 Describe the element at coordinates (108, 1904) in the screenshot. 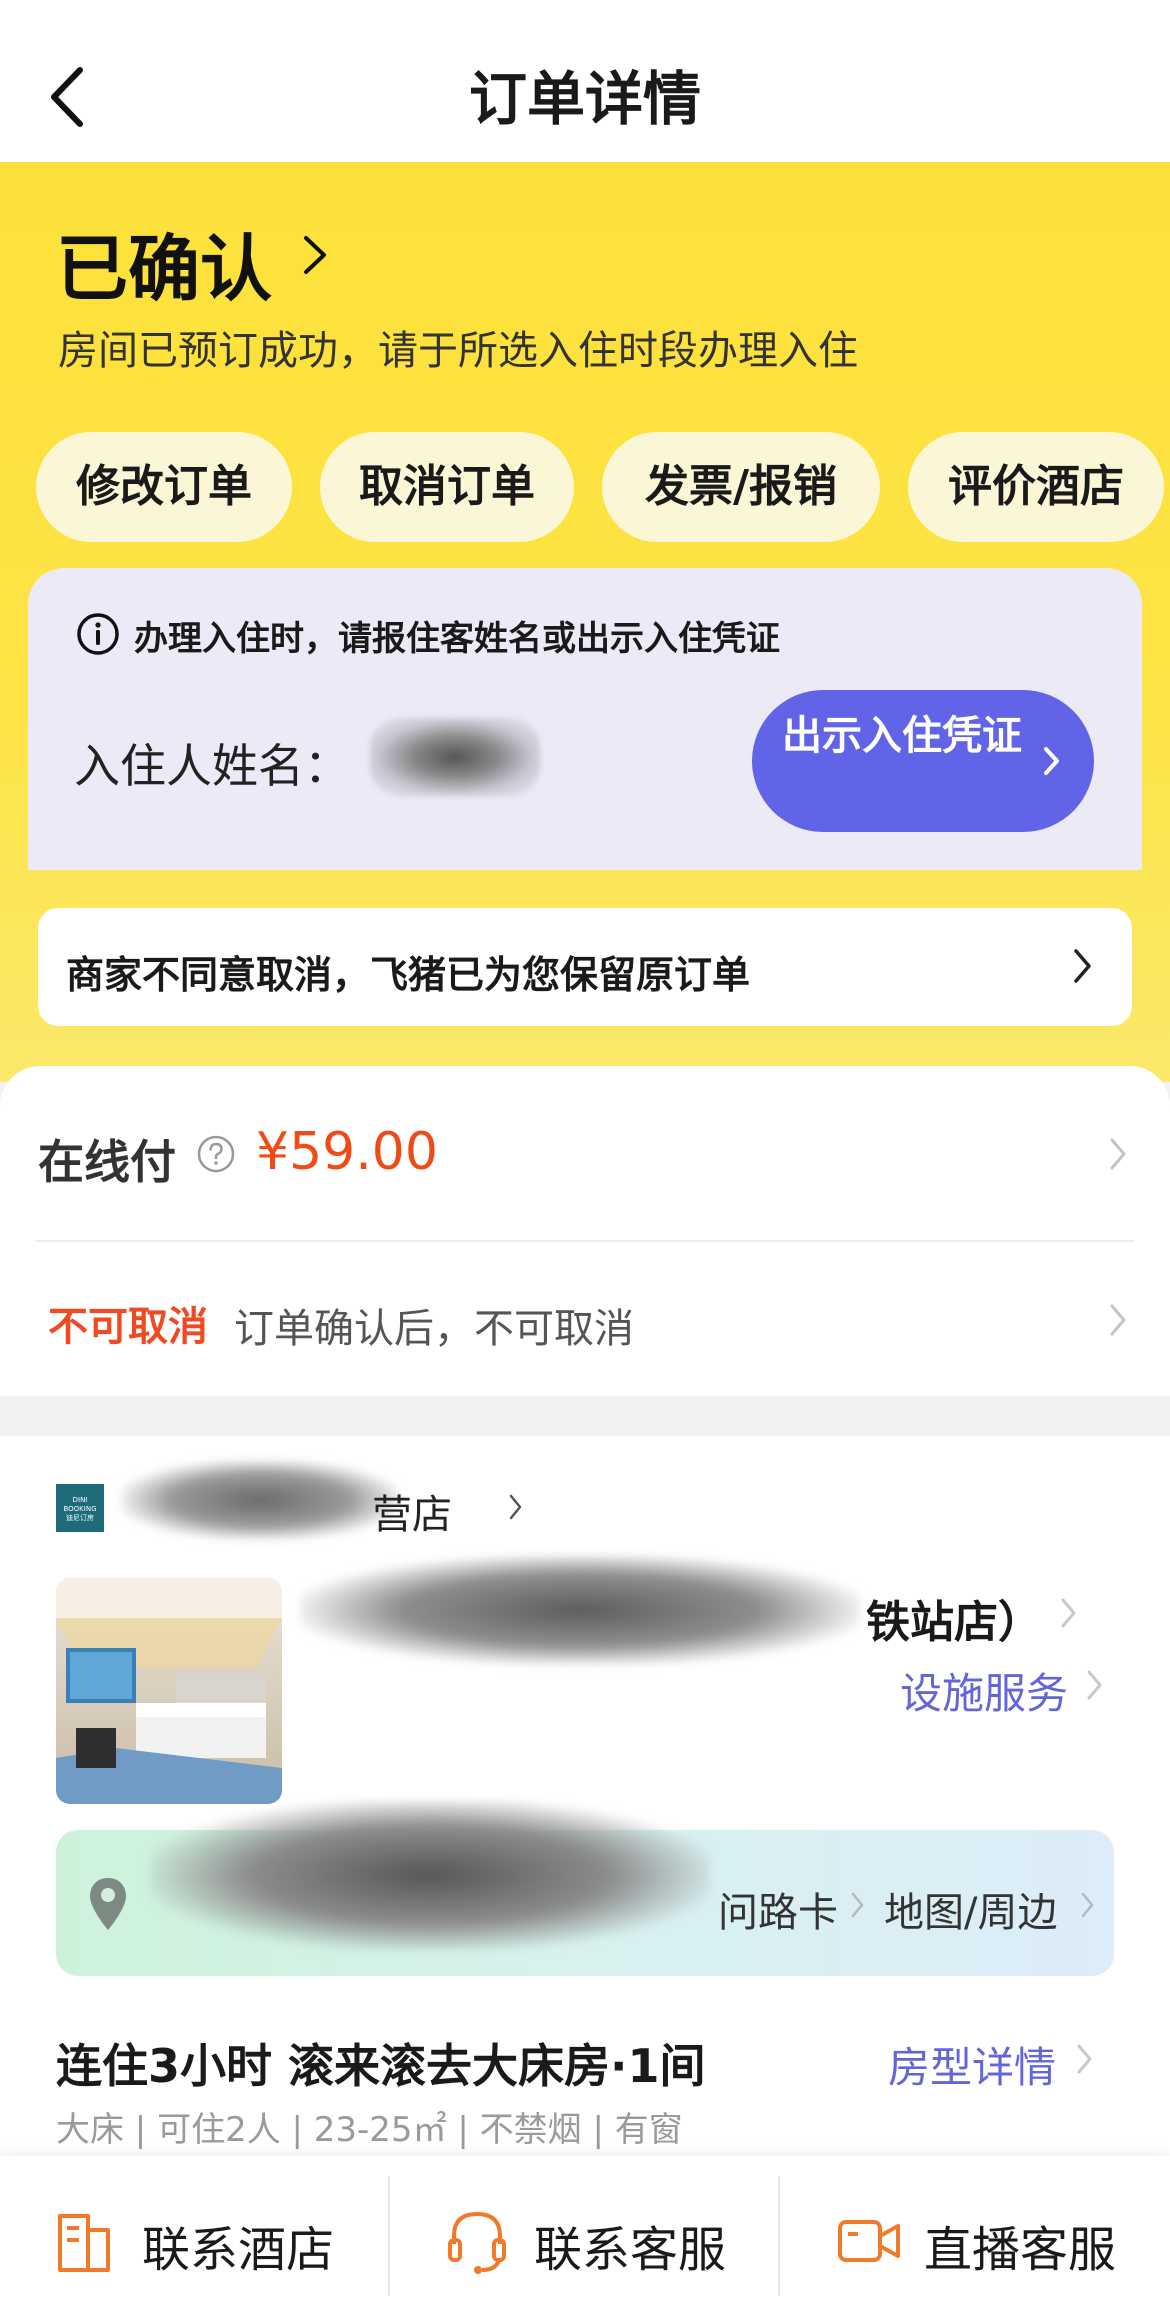

I see `location-pin-icon` at that location.